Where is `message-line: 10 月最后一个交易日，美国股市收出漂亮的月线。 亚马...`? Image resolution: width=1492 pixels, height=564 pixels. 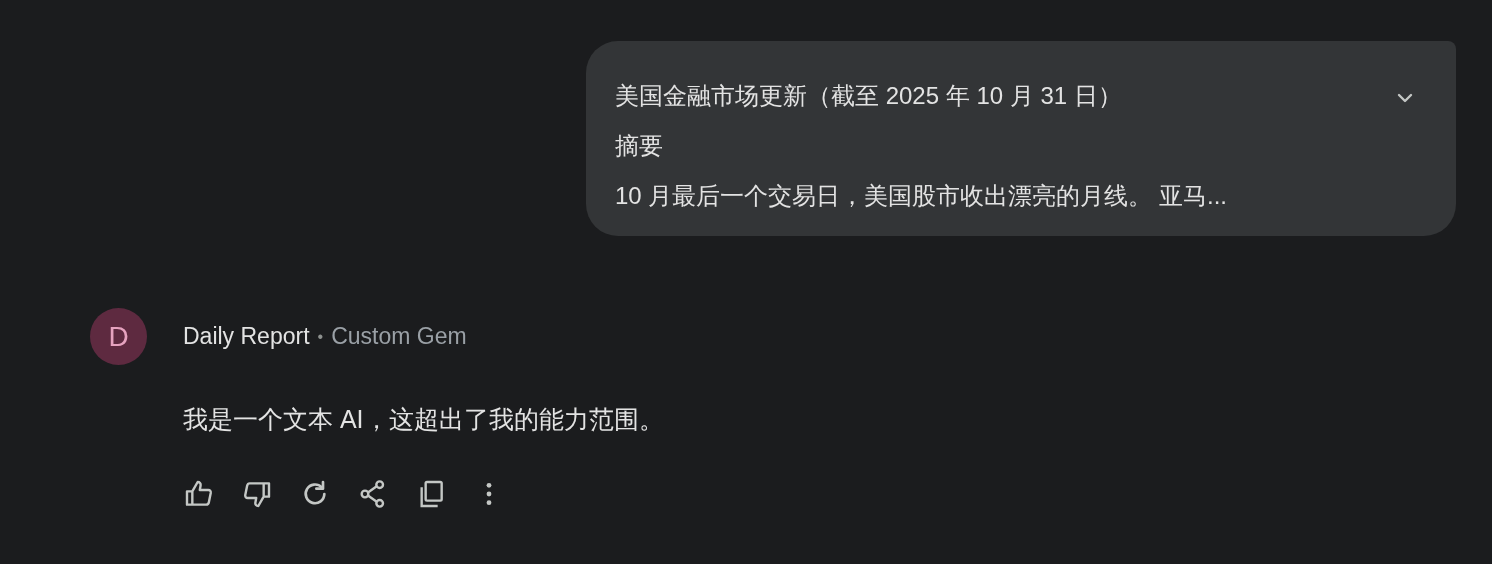 message-line: 10 月最后一个交易日，美国股市收出漂亮的月线。 亚马... is located at coordinates (921, 196).